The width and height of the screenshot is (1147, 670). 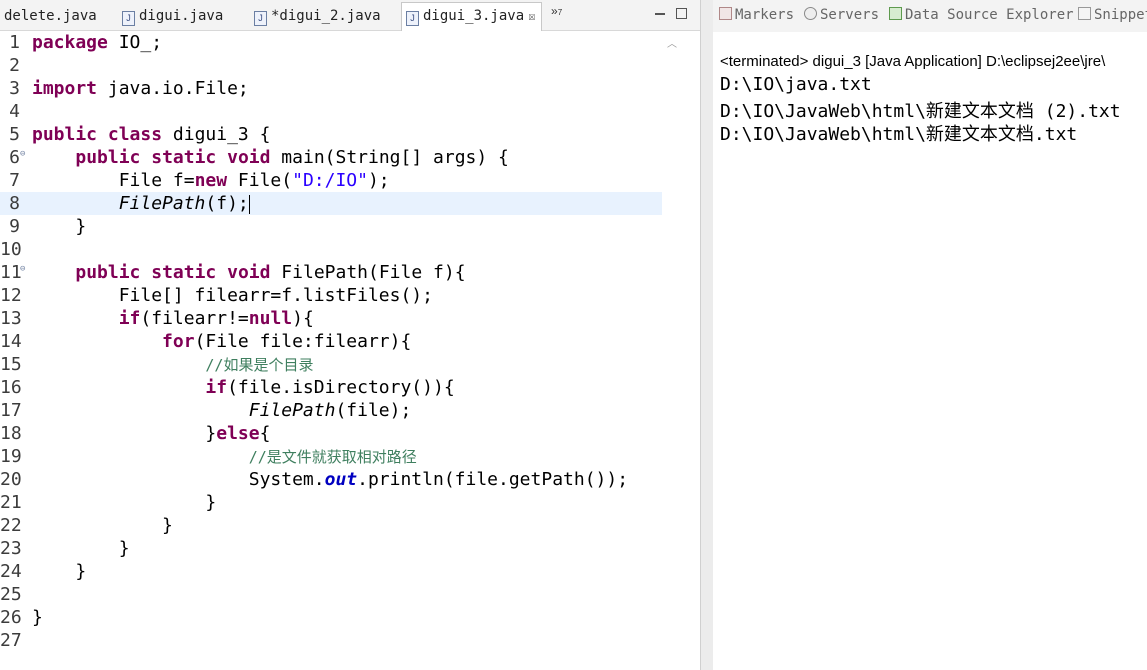 I want to click on code-line: 25, so click(x=331, y=594).